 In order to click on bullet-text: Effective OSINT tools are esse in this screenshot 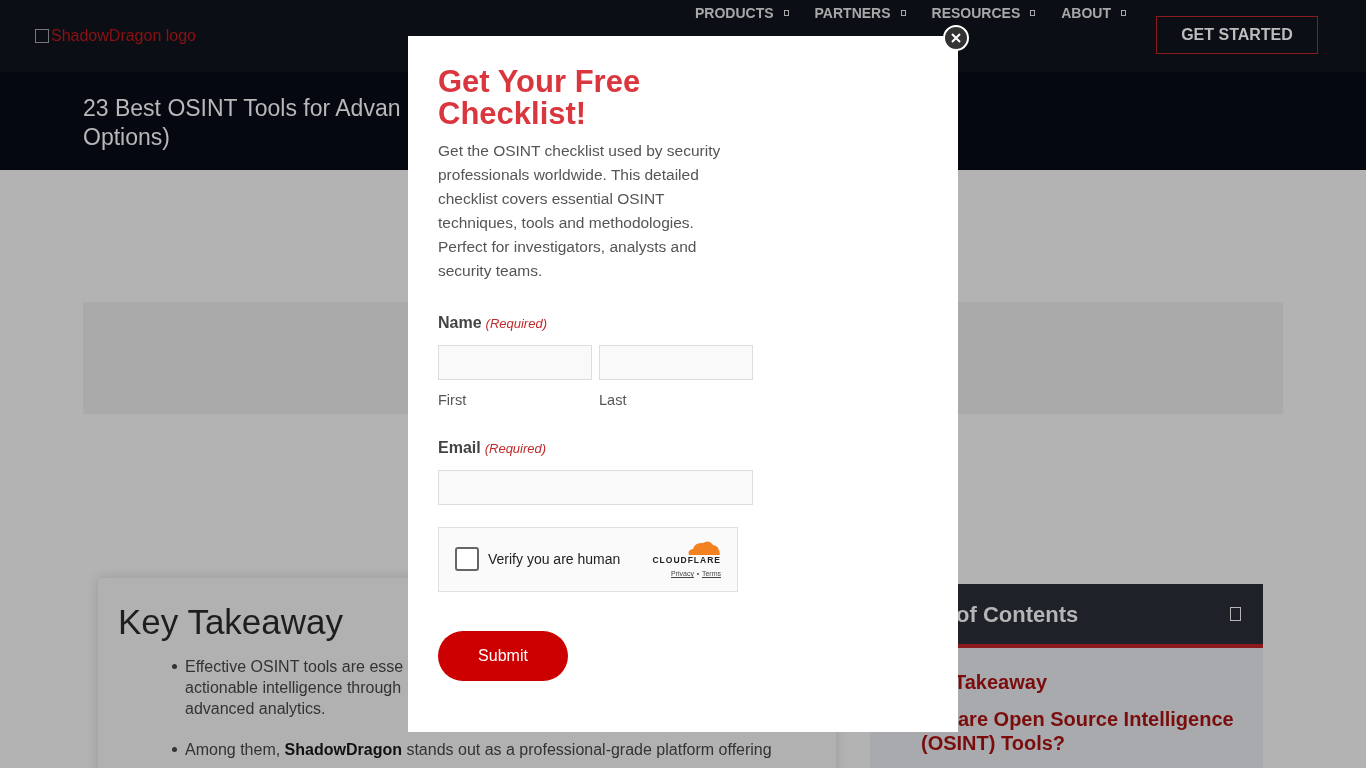, I will do `click(294, 667)`.